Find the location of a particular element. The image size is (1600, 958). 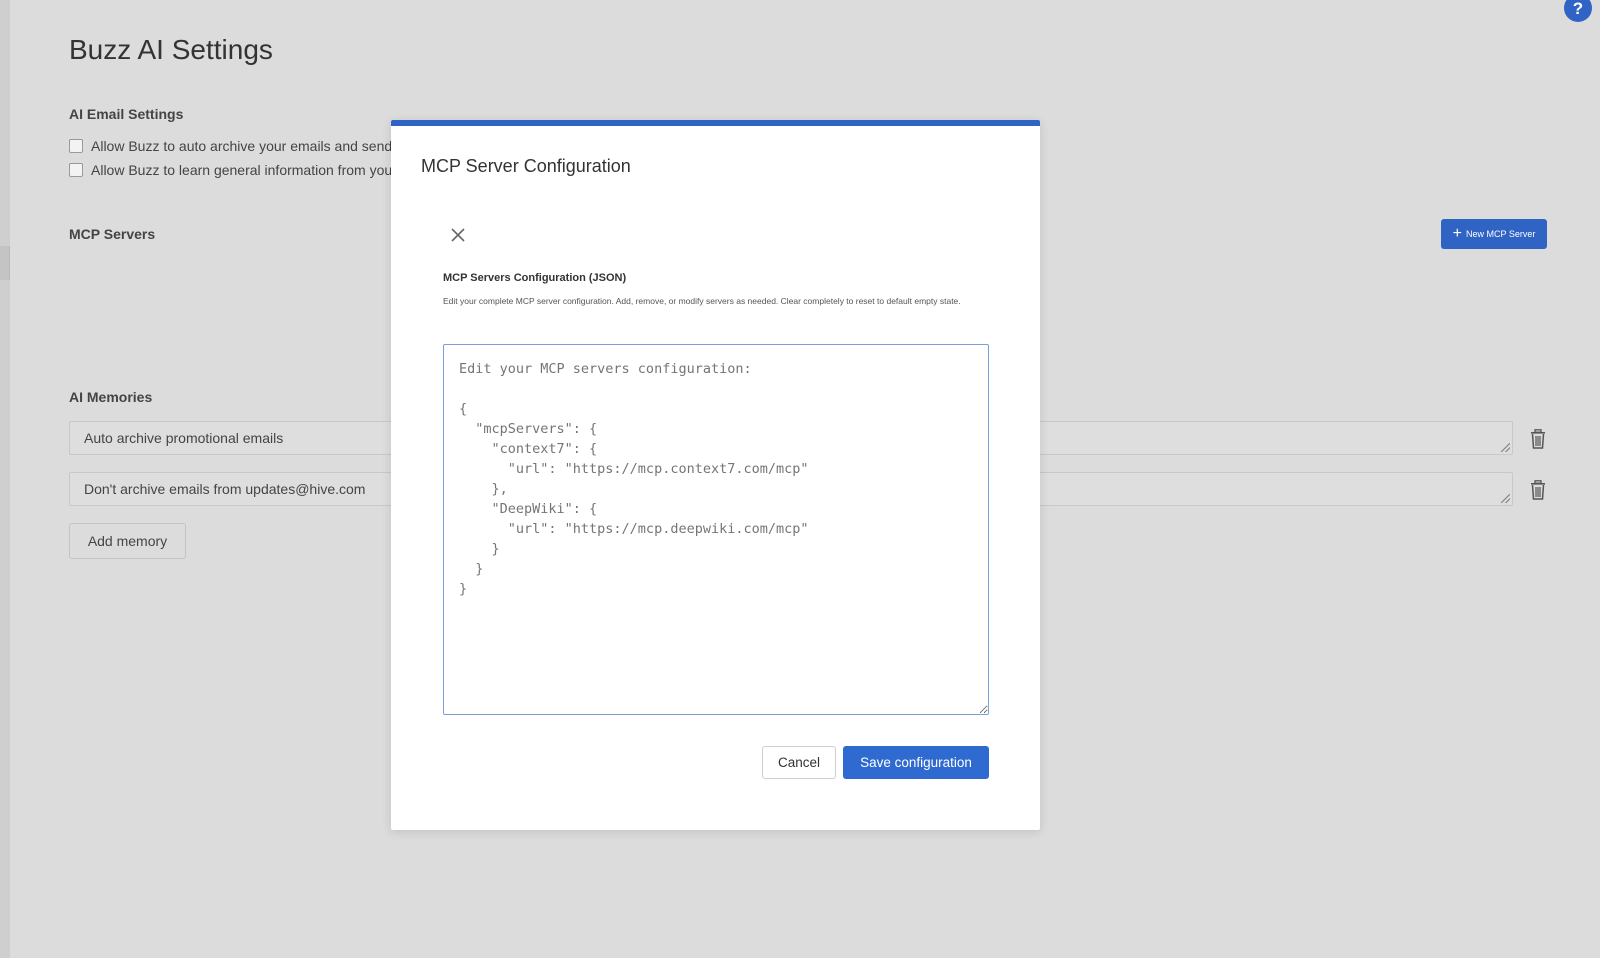

page-title: Buzz AI Settings is located at coordinates (171, 49).